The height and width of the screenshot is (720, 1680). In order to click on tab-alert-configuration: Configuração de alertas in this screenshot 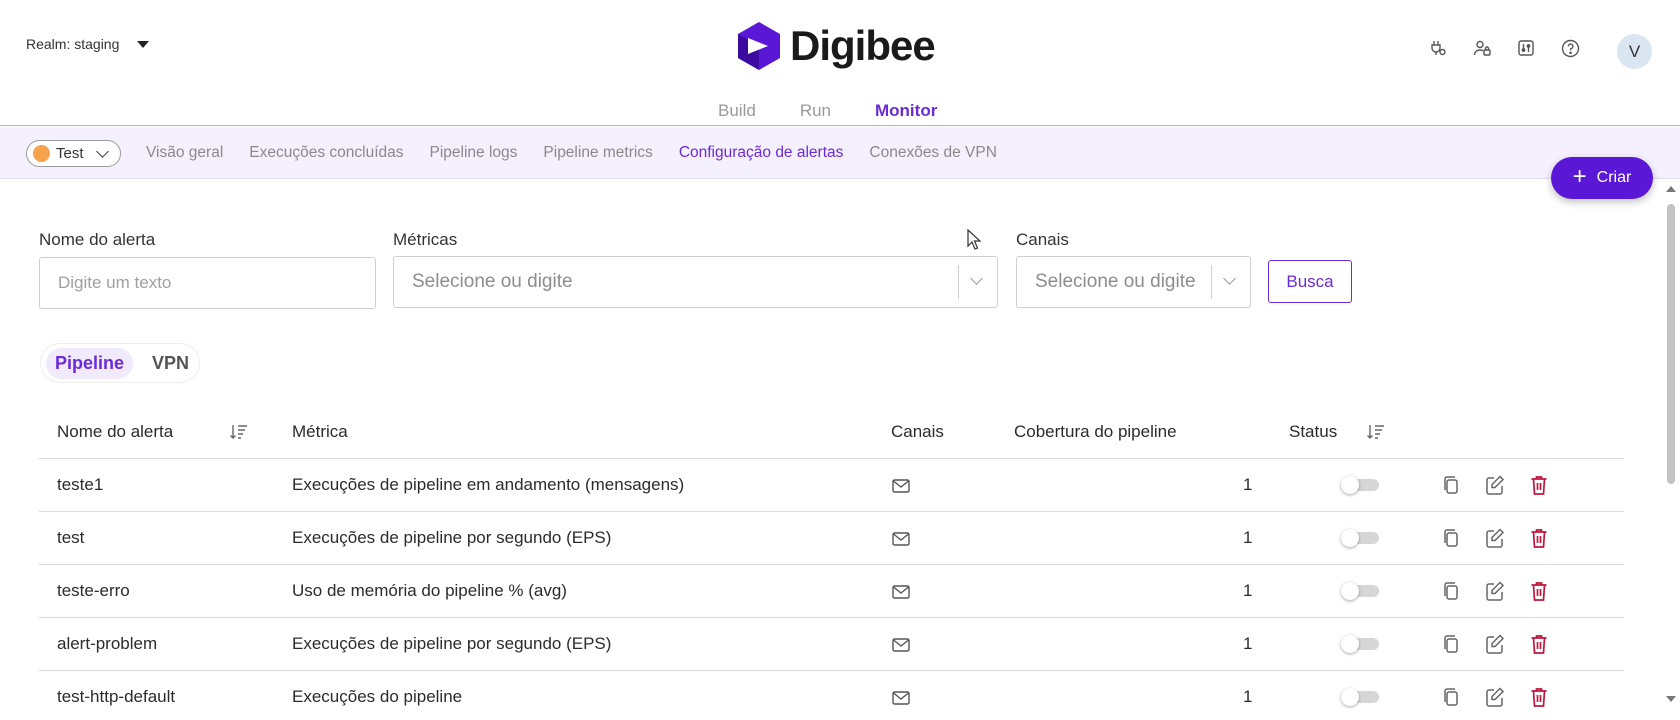, I will do `click(761, 153)`.